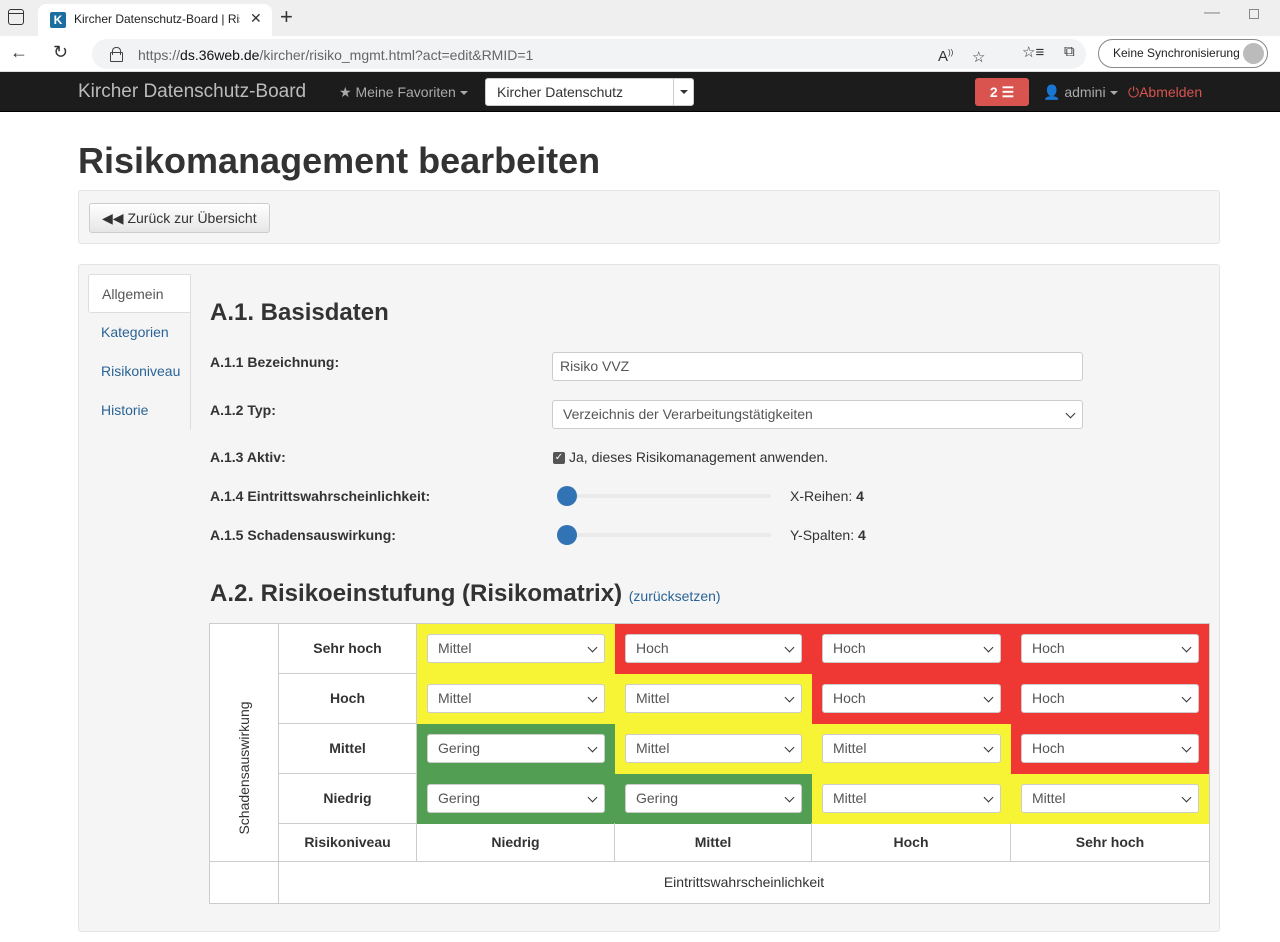 The image size is (1280, 942). Describe the element at coordinates (945, 56) in the screenshot. I see `read-aloud-icon: A))` at that location.